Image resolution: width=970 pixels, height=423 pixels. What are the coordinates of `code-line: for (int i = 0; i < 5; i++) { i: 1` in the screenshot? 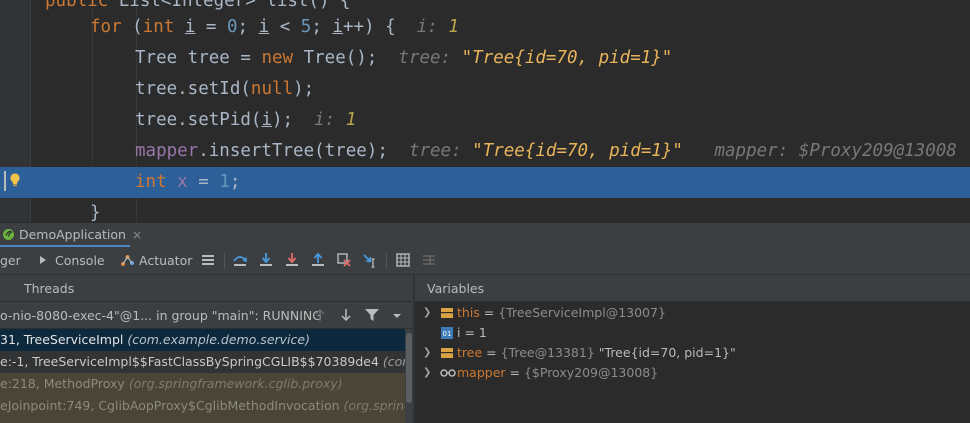 It's located at (485, 27).